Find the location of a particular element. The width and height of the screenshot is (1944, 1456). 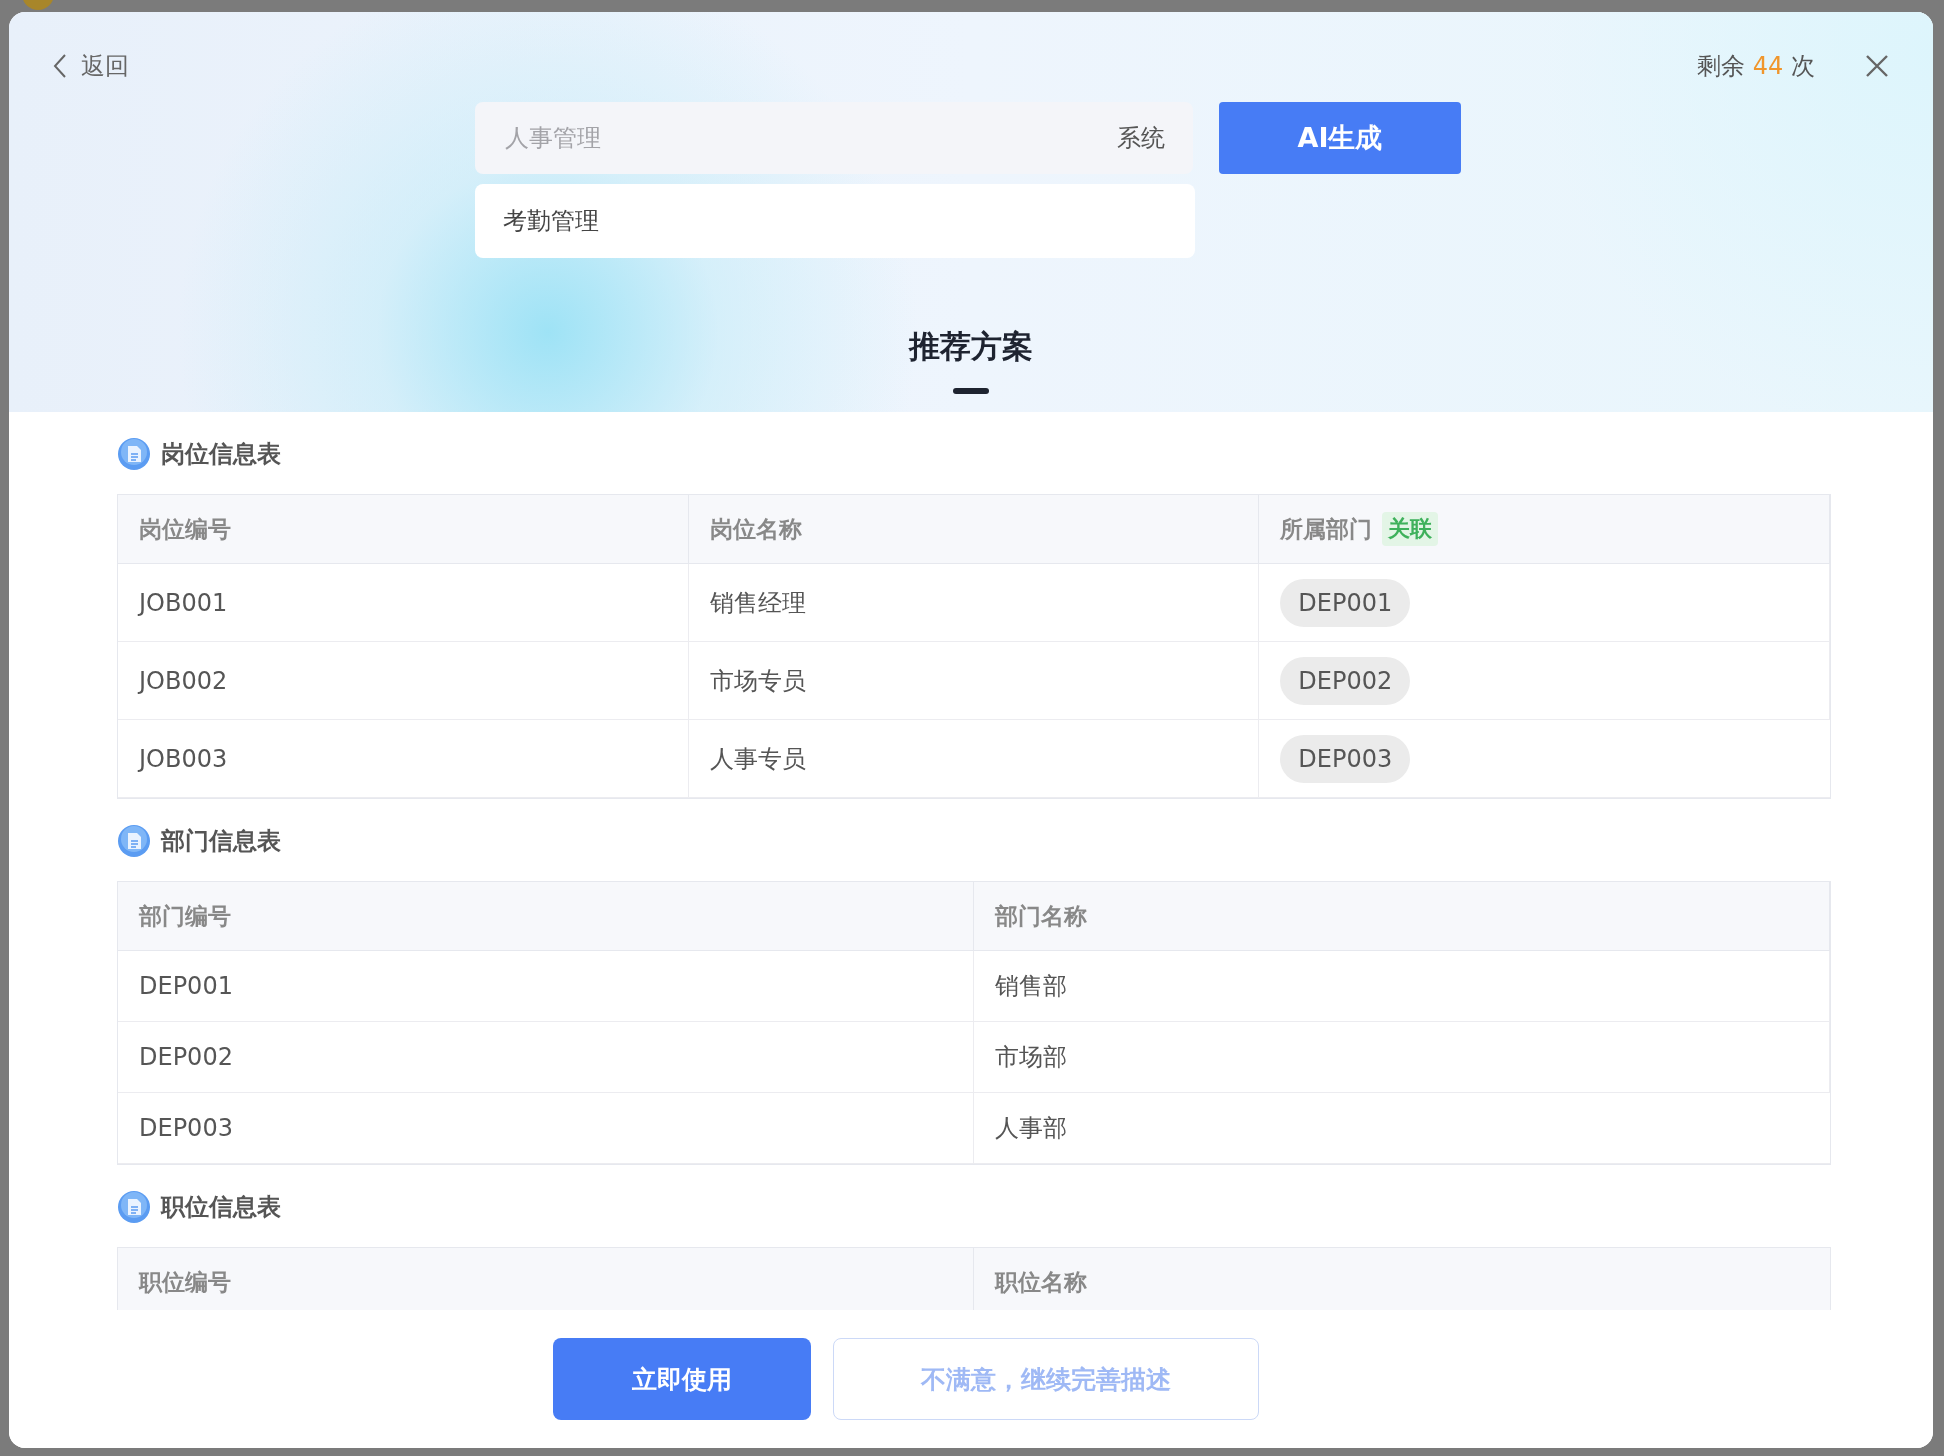

department-chip: DEP001 is located at coordinates (1345, 602).